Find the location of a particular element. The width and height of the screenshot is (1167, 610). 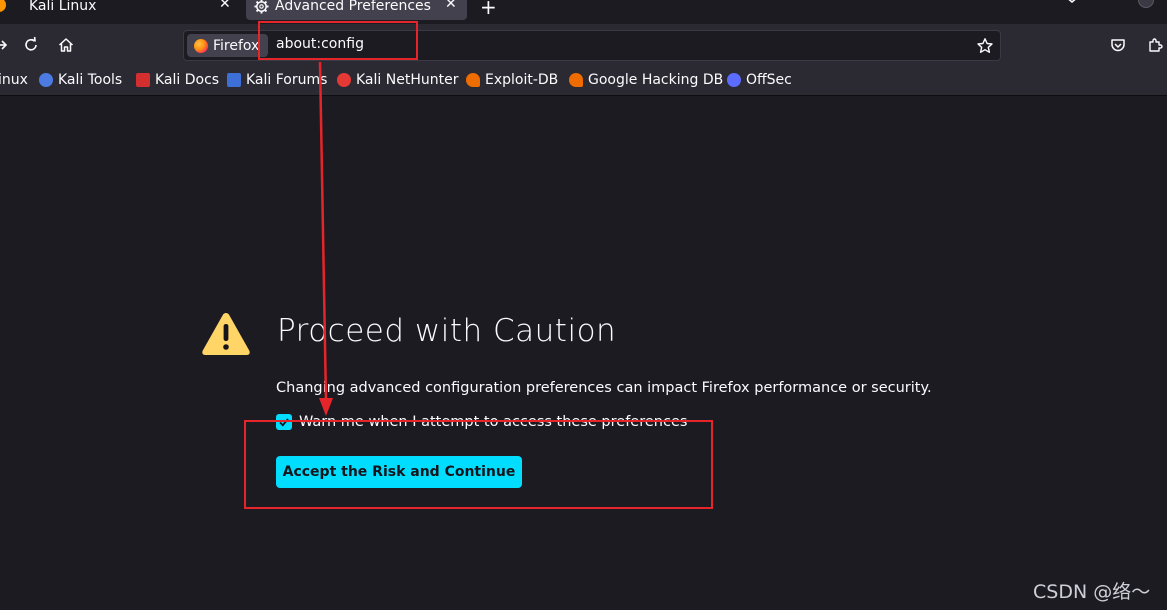

annotation-button-highlight is located at coordinates (478, 464).